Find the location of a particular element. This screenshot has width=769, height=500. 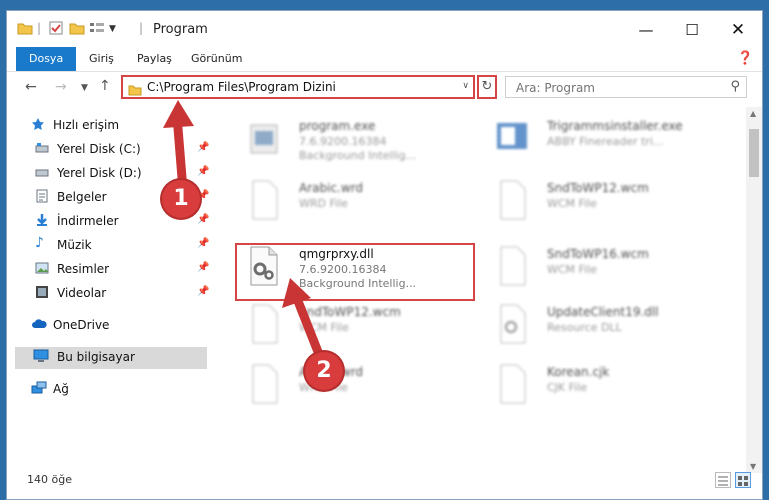

step-marker-2: 2 is located at coordinates (324, 371).